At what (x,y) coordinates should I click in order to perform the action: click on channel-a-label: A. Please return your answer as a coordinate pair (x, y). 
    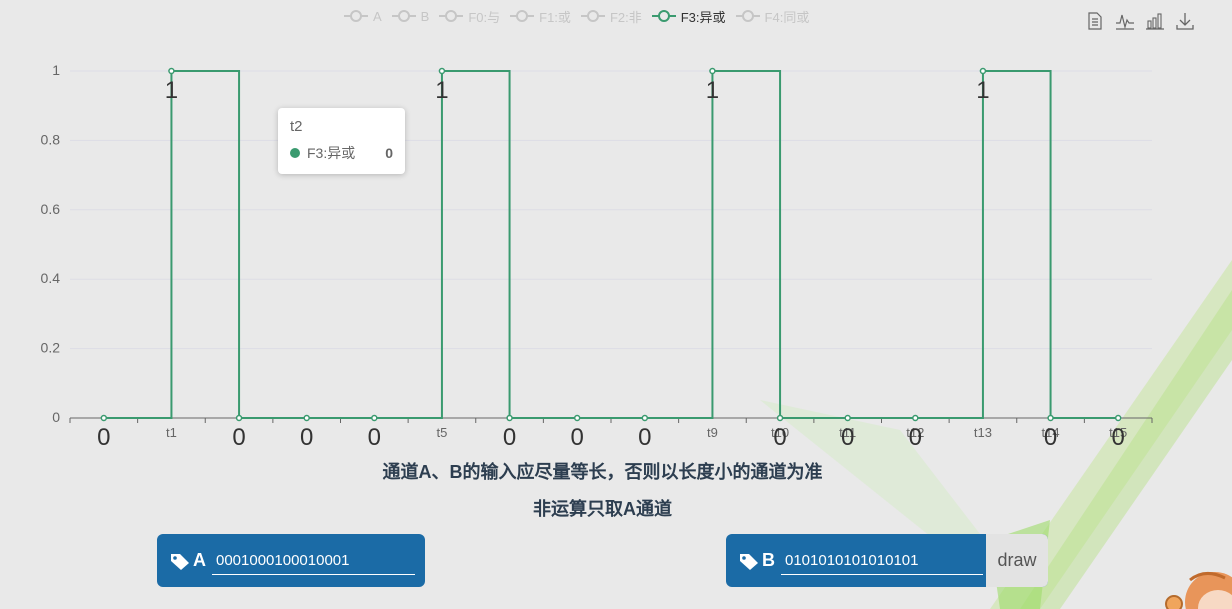
    Looking at the image, I should click on (187, 560).